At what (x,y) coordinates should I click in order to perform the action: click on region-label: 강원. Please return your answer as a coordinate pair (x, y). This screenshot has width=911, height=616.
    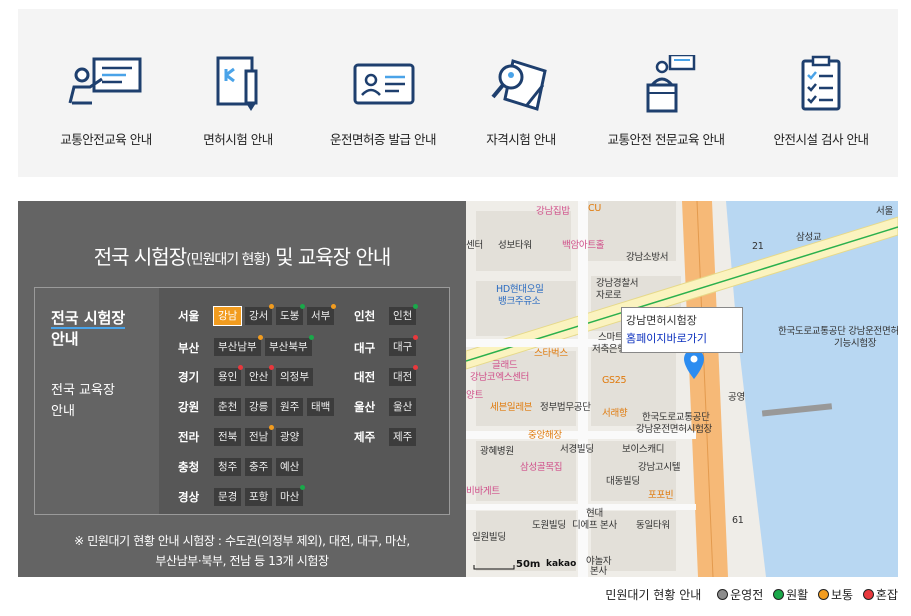
    Looking at the image, I should click on (189, 407).